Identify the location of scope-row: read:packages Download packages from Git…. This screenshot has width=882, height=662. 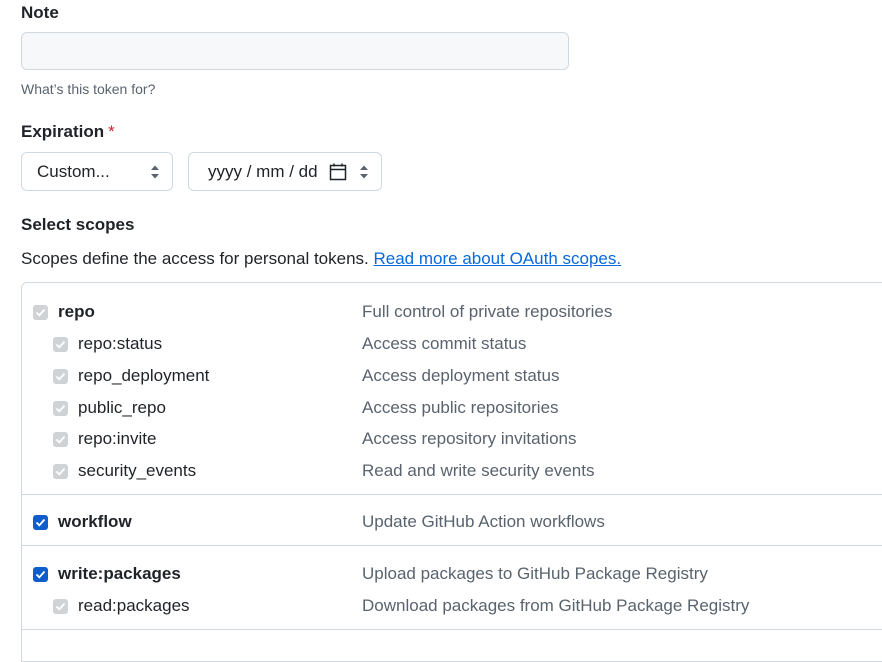
(452, 608).